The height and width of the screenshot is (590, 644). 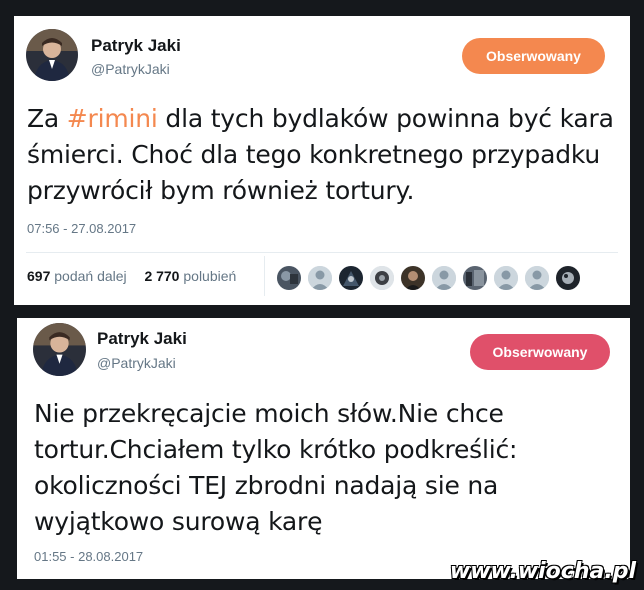 What do you see at coordinates (161, 276) in the screenshot?
I see `like-count: 2 770` at bounding box center [161, 276].